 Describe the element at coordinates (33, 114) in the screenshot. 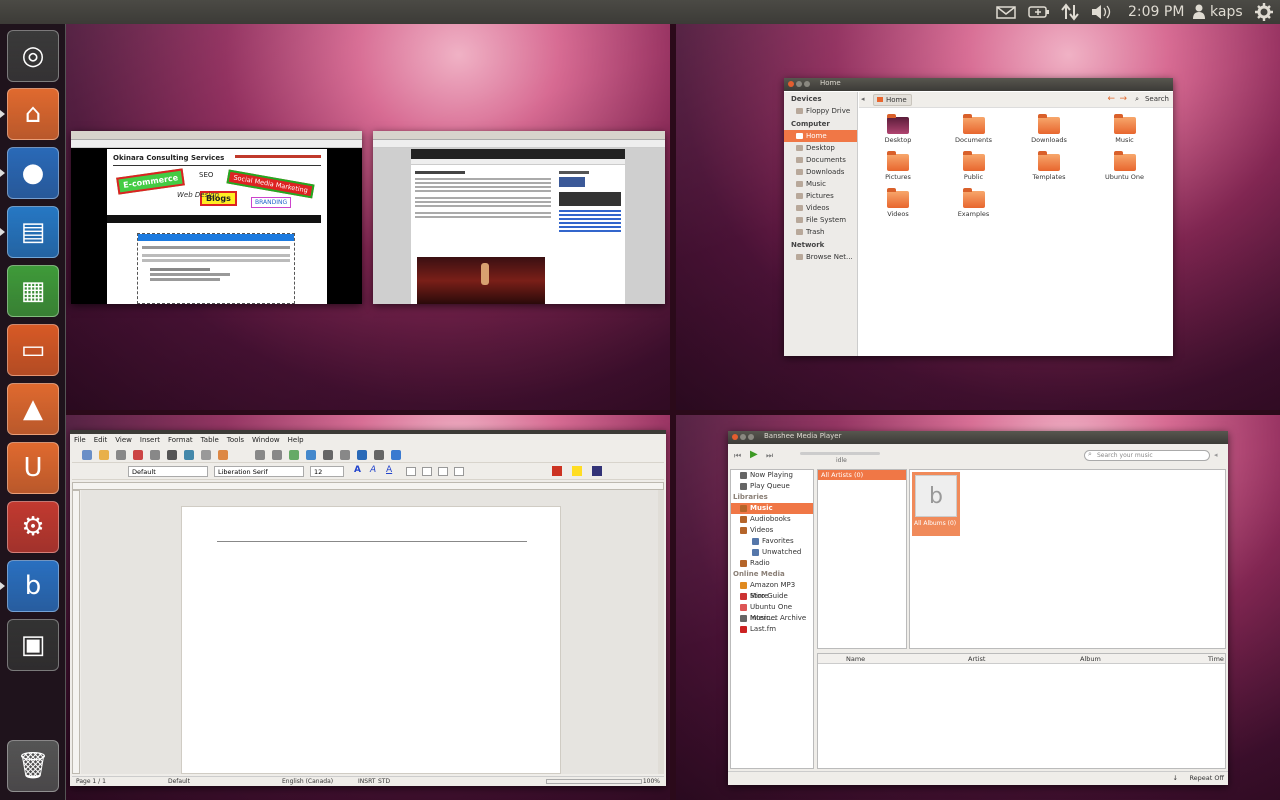

I see `home-folder-launcher: ⌂` at that location.